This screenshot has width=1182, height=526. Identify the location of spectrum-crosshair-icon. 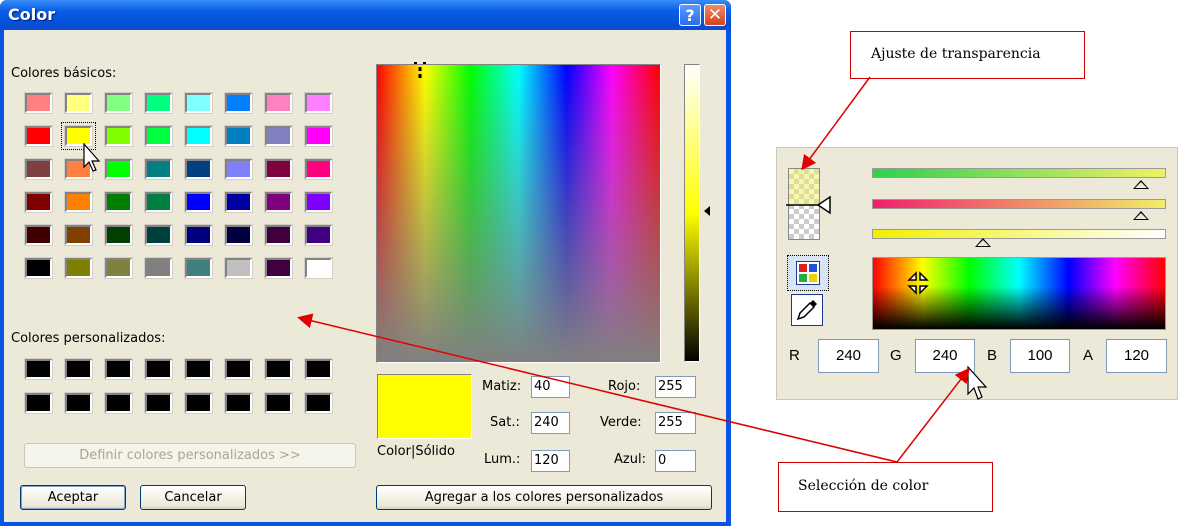
(918, 283).